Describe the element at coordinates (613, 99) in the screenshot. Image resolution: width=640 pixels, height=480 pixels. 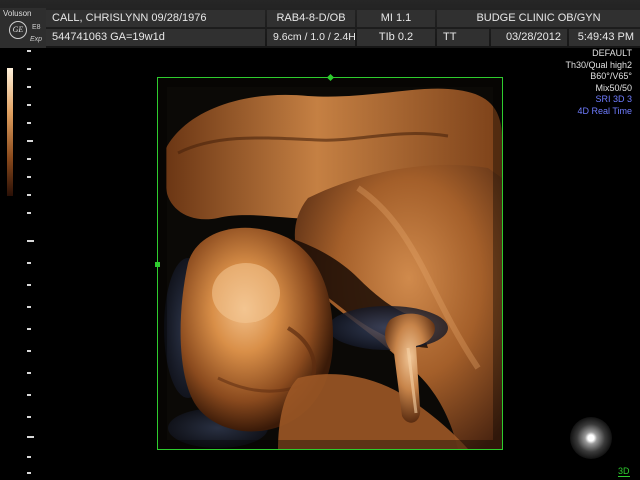
I see `param-sri: SRI 3D 3` at that location.